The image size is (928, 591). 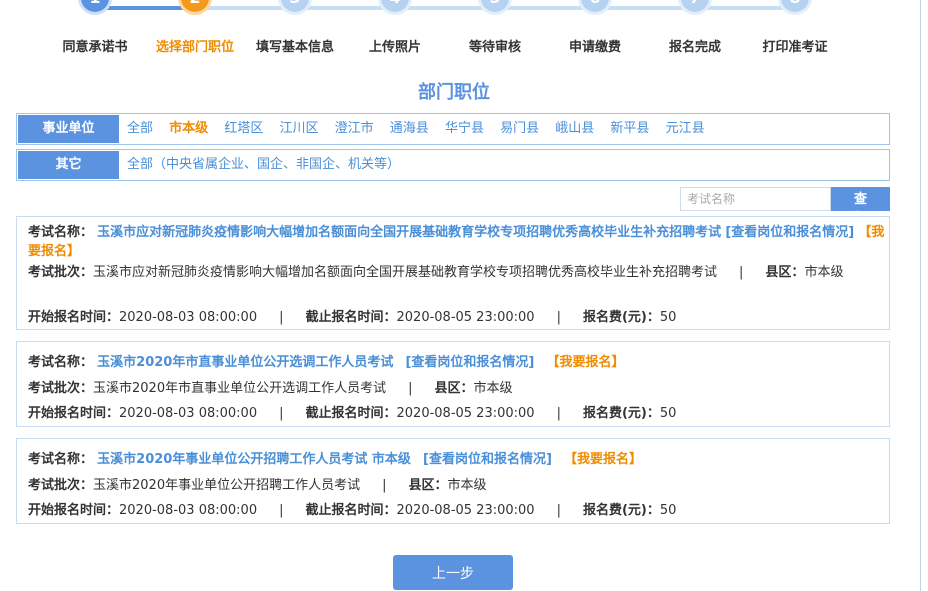 What do you see at coordinates (594, 47) in the screenshot?
I see `step-label: 申请缴费` at bounding box center [594, 47].